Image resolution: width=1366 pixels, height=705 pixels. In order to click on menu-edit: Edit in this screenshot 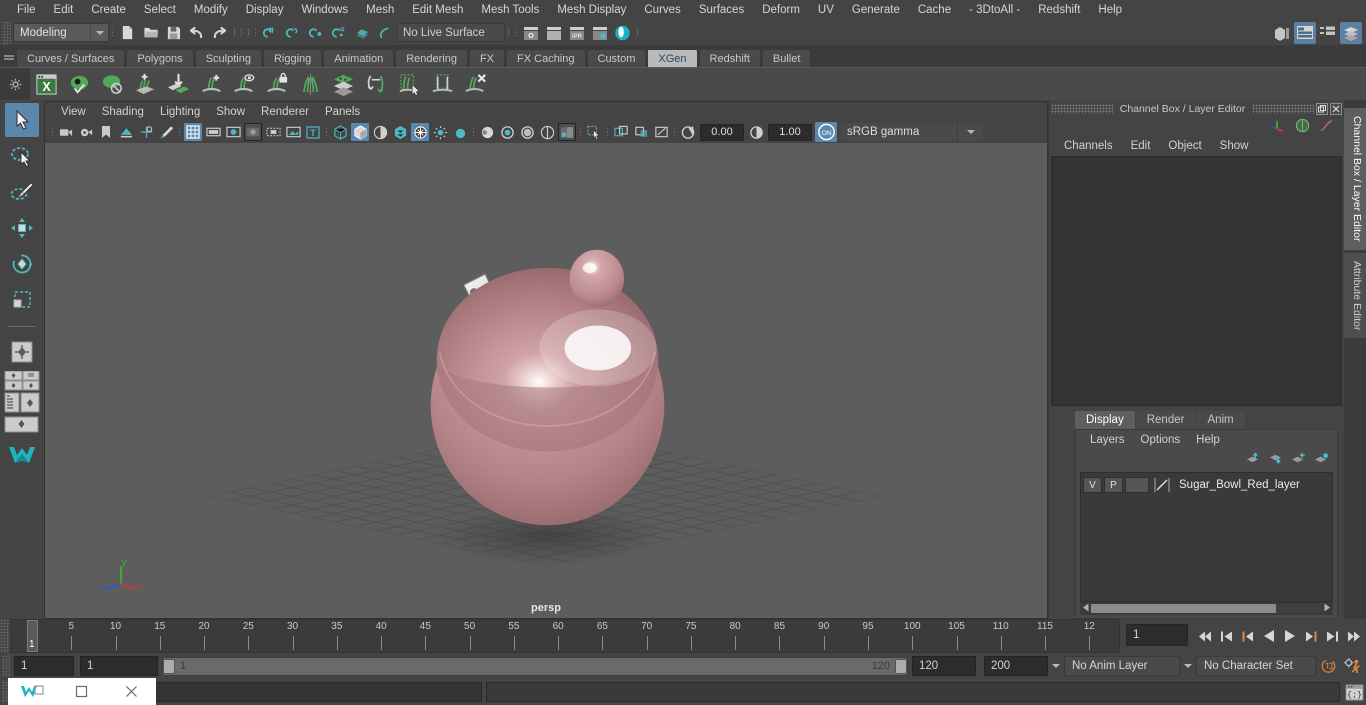, I will do `click(64, 10)`.